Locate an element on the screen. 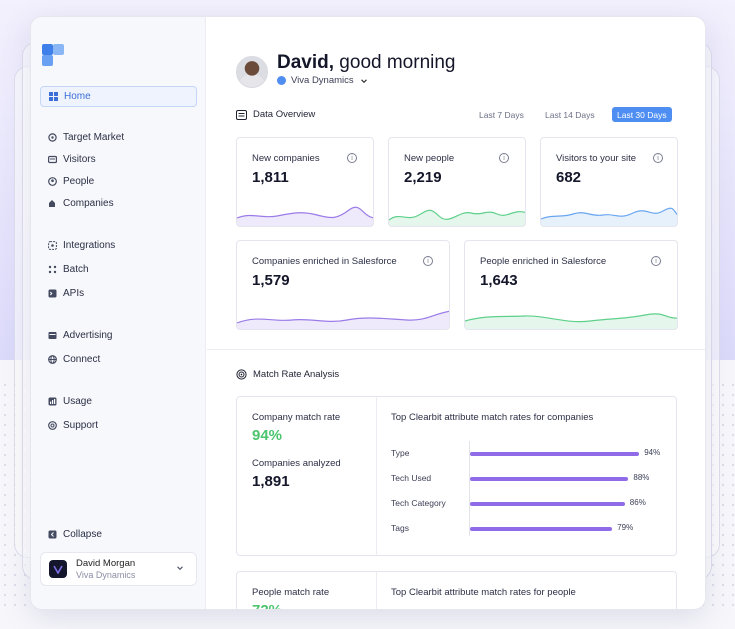 The height and width of the screenshot is (629, 735). apis-icon is located at coordinates (52, 293).